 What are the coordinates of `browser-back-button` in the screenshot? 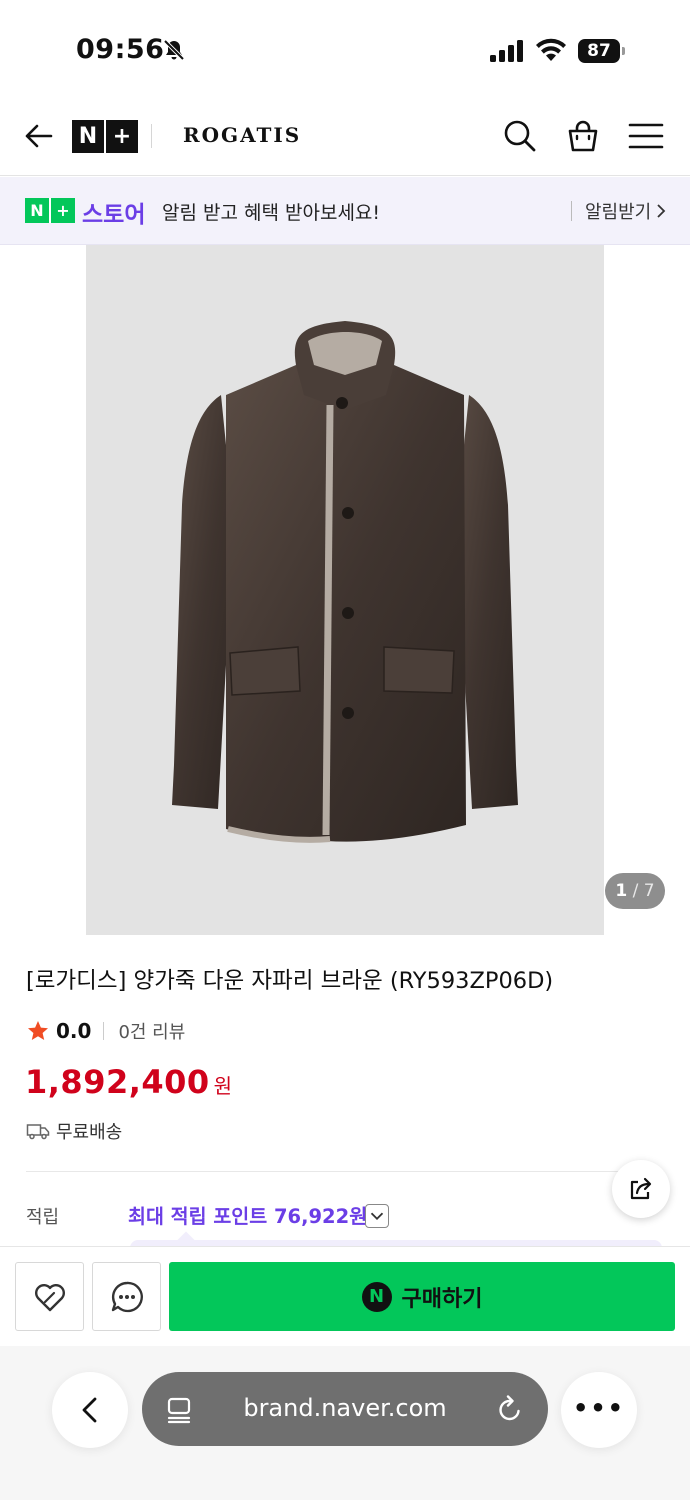 It's located at (90, 1410).